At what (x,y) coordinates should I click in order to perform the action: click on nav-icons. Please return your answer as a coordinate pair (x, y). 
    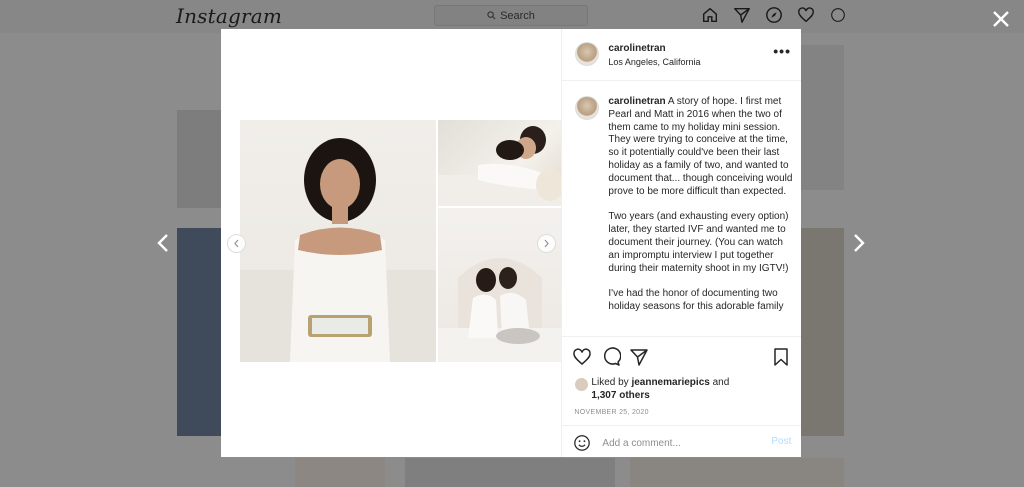
    Looking at the image, I should click on (774, 15).